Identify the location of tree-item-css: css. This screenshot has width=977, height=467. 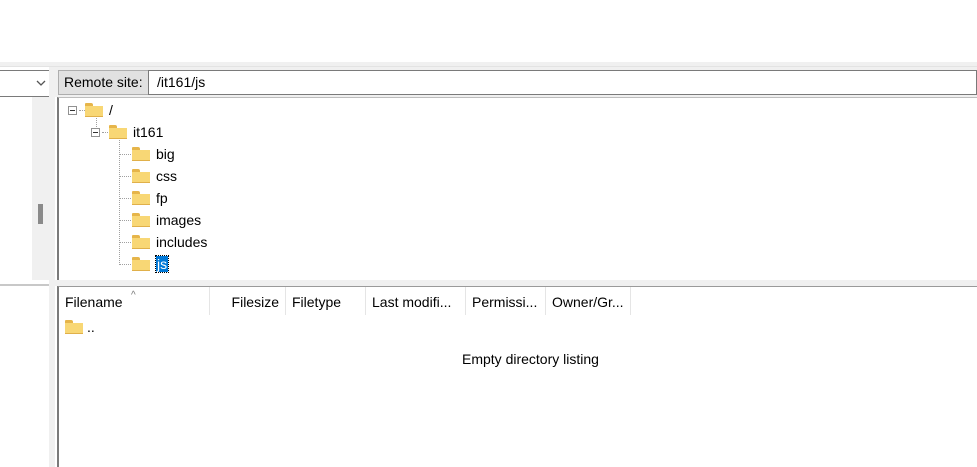
(154, 176).